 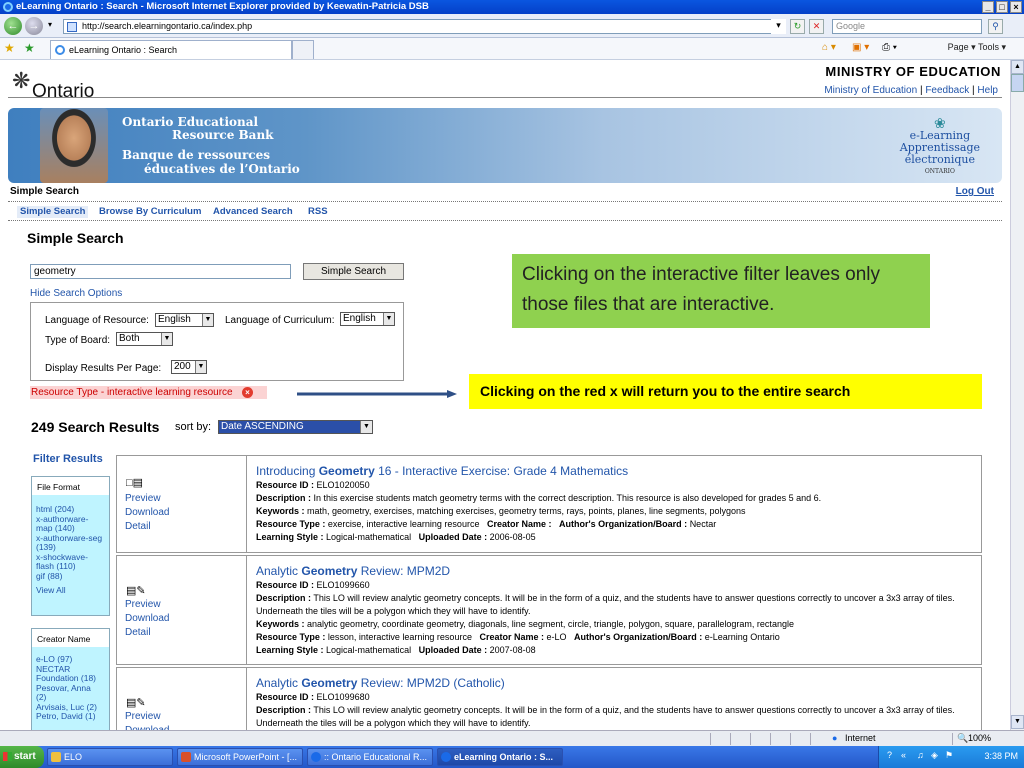 I want to click on maximize-button: □, so click(x=1002, y=7).